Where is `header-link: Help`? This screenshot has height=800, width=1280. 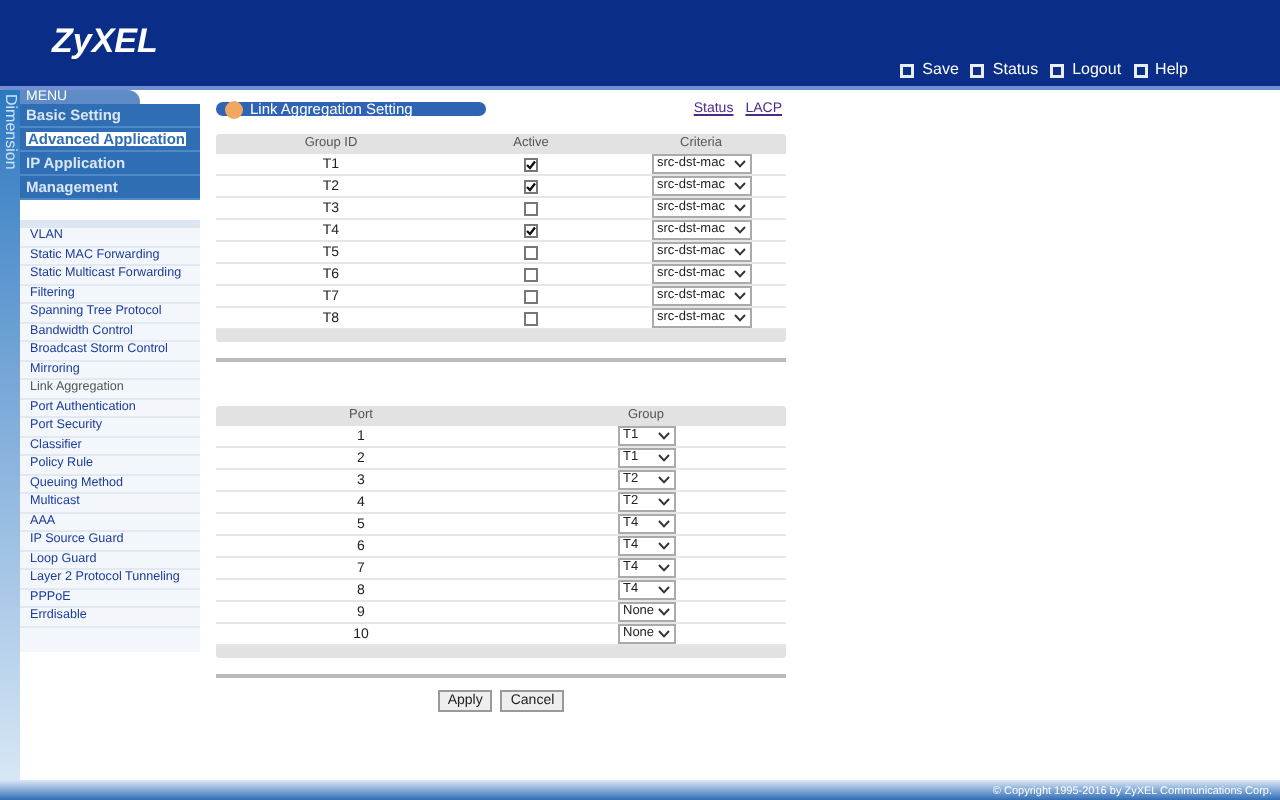
header-link: Help is located at coordinates (1171, 70).